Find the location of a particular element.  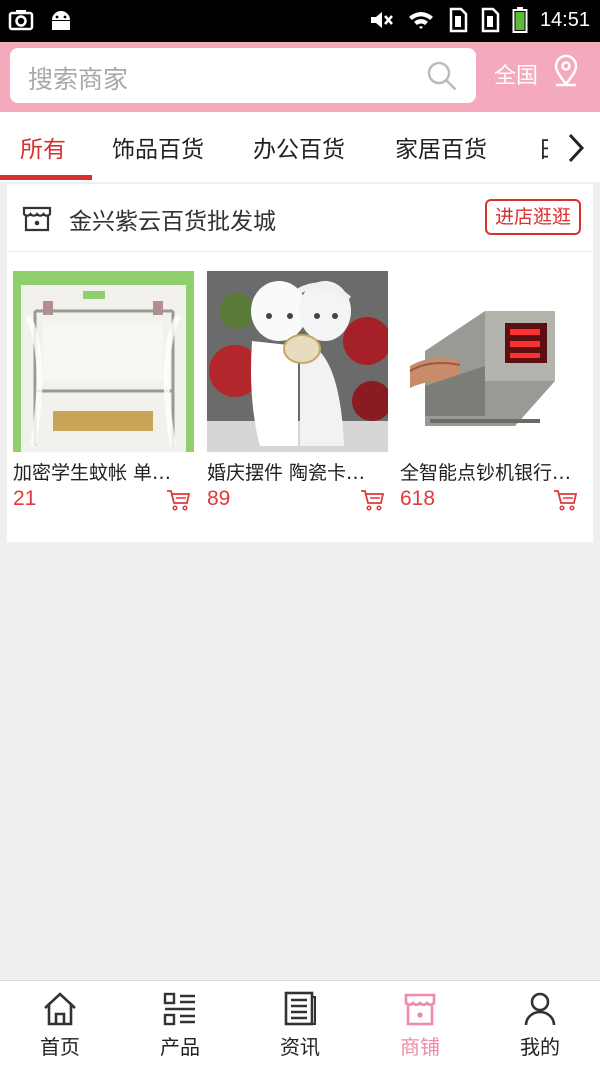

nav-profile: 我的 is located at coordinates (540, 1024).